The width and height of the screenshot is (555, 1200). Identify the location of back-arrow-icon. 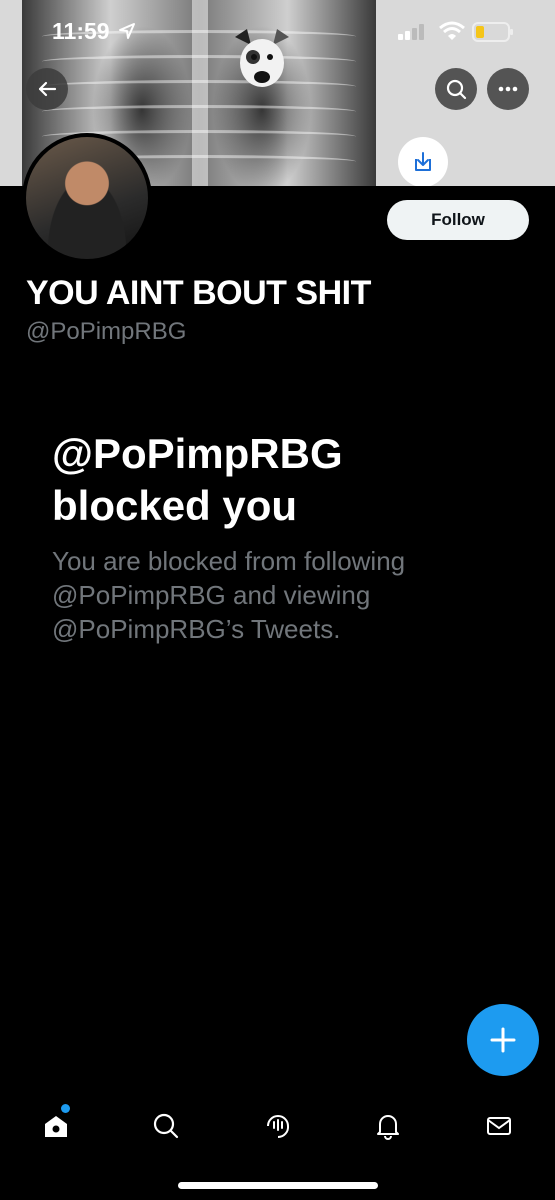
(47, 89).